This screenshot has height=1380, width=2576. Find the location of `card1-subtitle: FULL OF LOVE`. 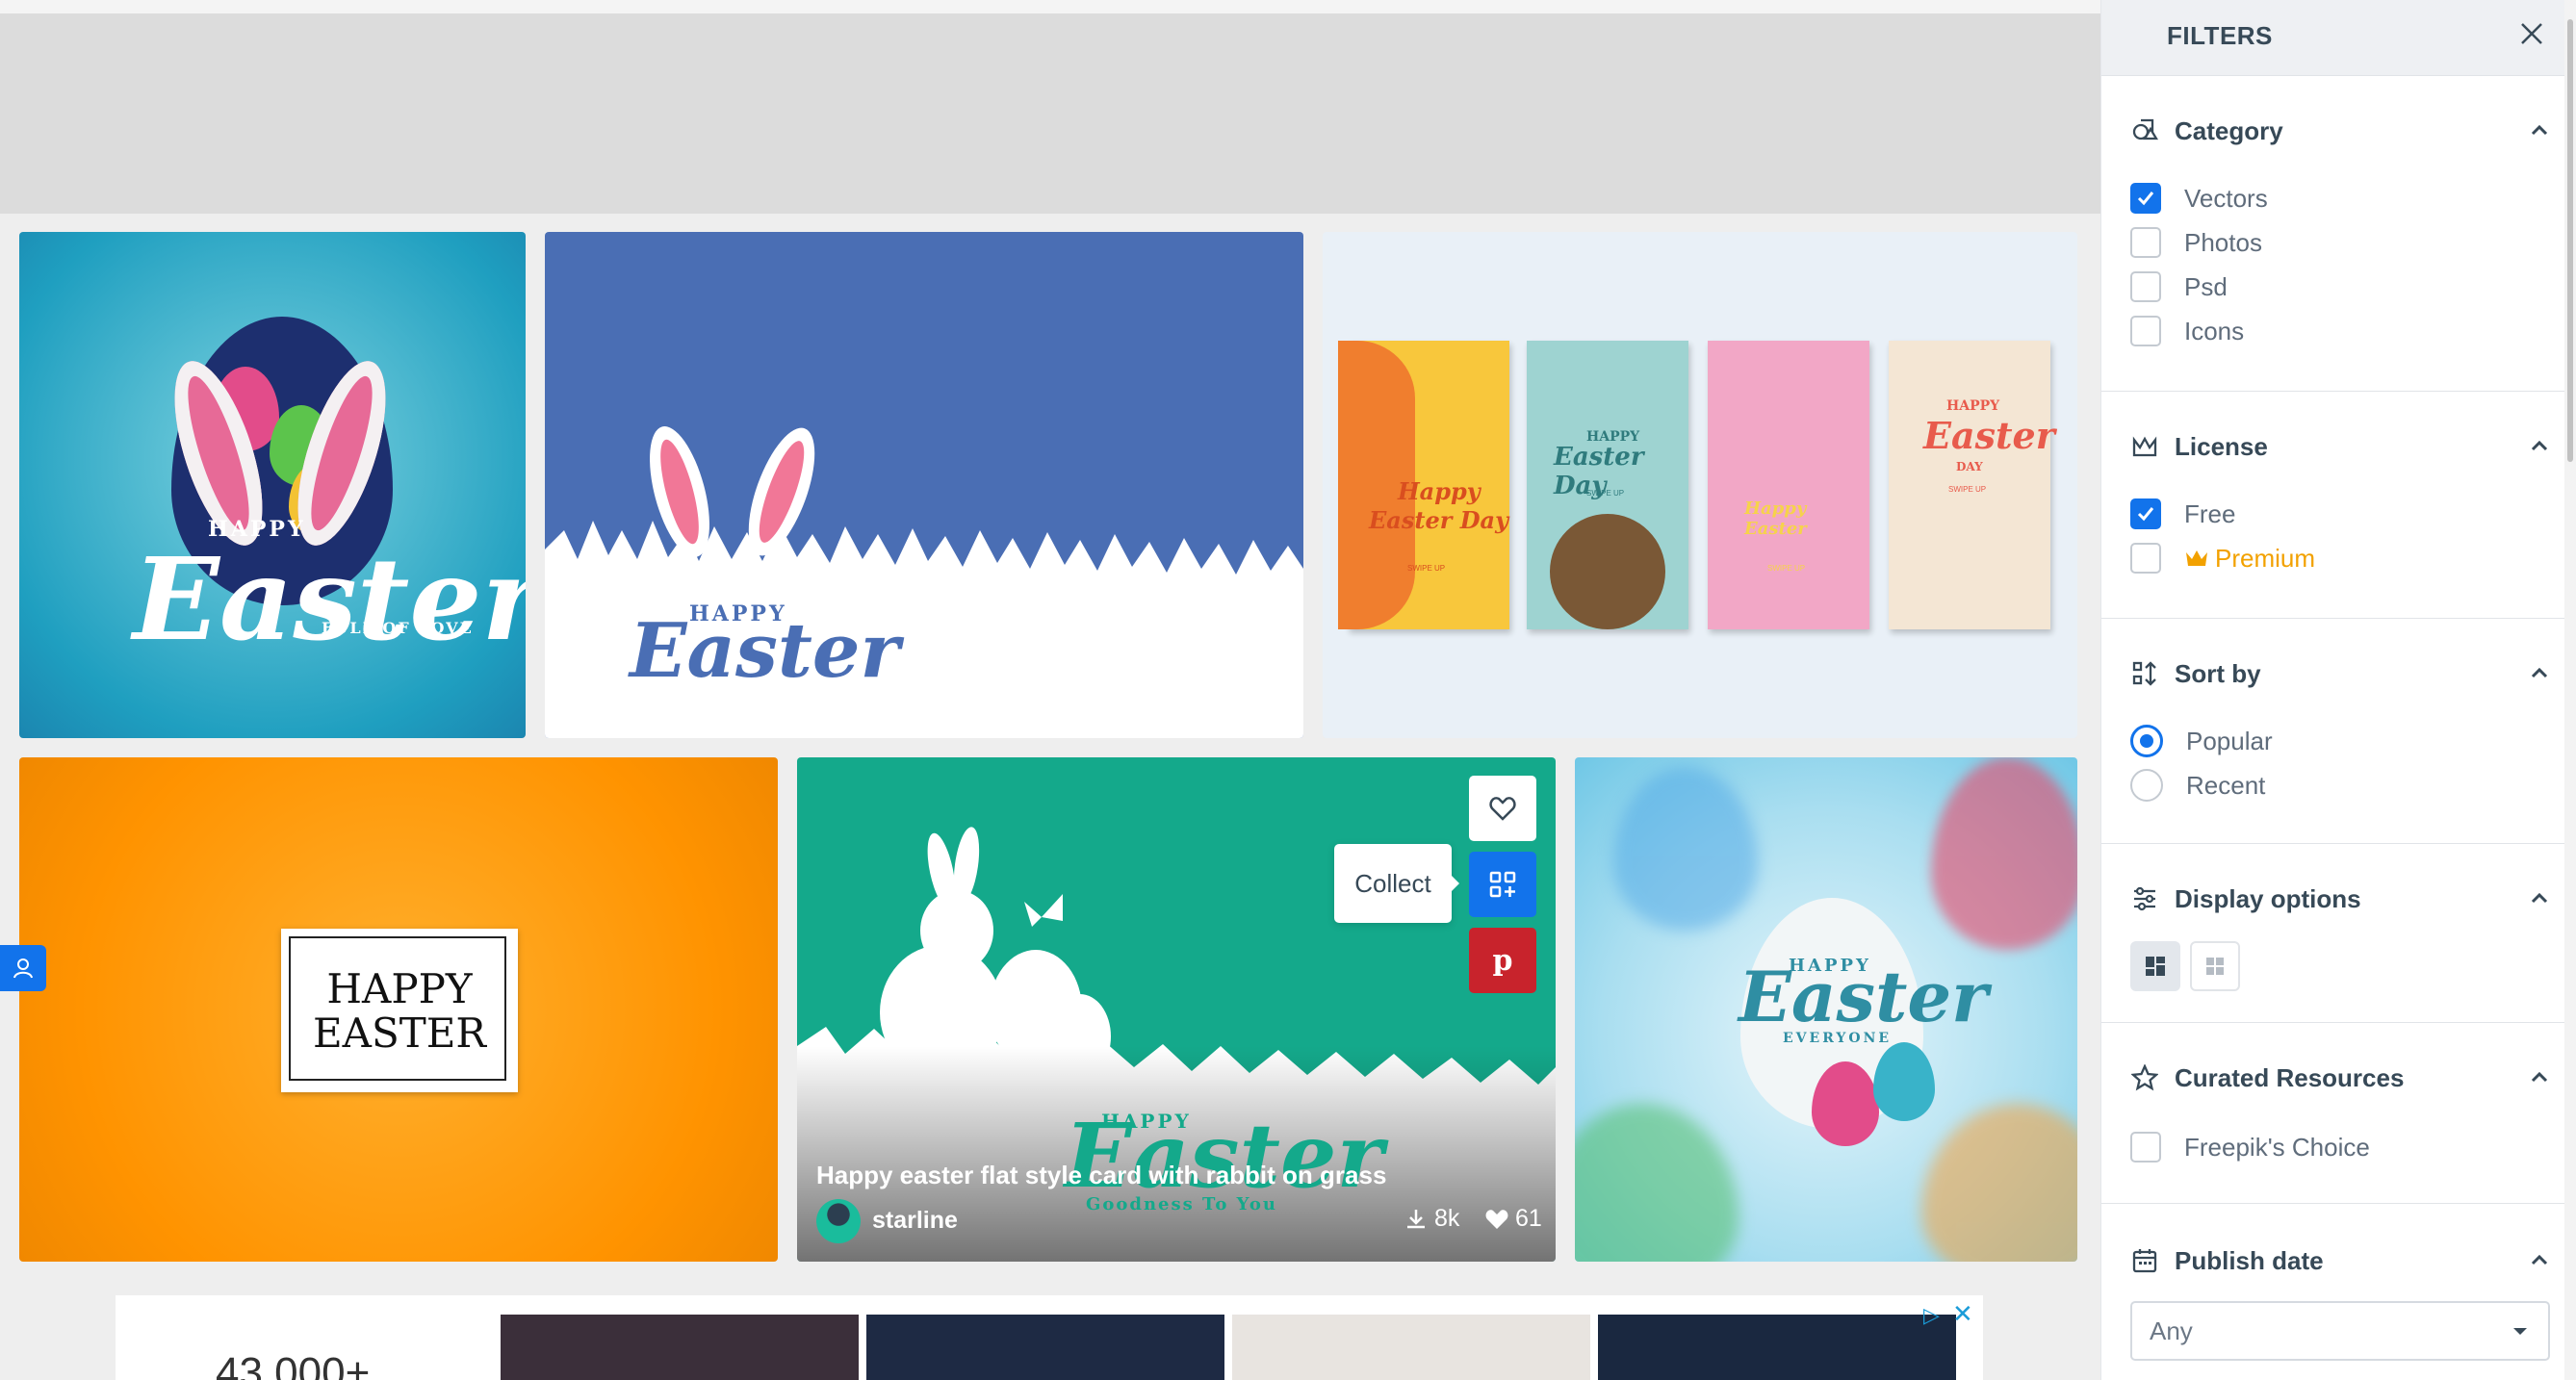

card1-subtitle: FULL OF LOVE is located at coordinates (398, 628).